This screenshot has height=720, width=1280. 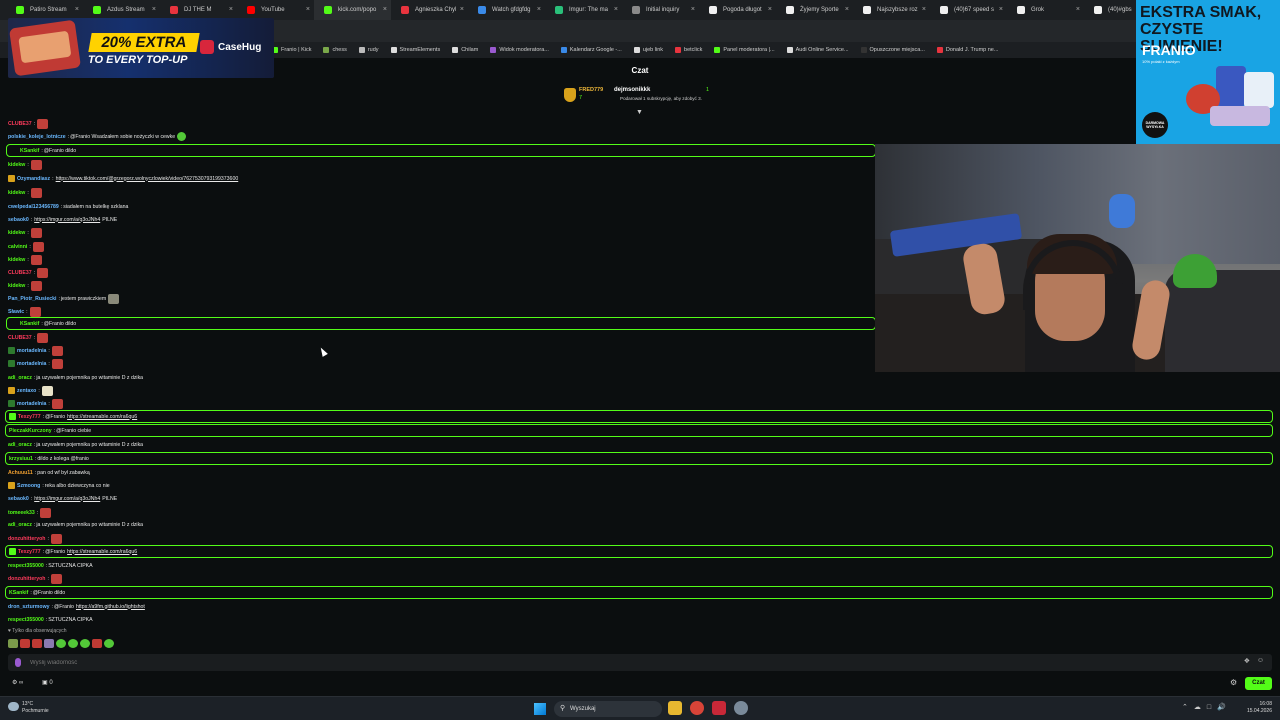 What do you see at coordinates (968, 10) in the screenshot?
I see `browser-tab: (40)67 speed s ×` at bounding box center [968, 10].